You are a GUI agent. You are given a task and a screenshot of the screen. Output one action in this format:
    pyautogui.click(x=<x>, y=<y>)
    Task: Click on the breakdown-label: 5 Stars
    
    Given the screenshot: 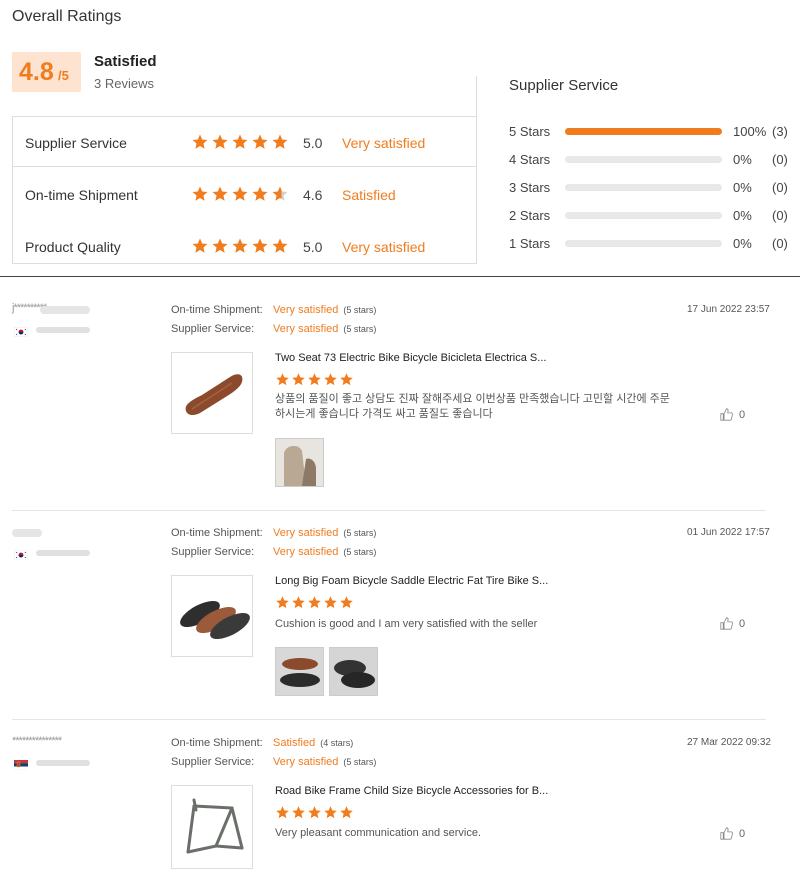 What is the action you would take?
    pyautogui.click(x=530, y=131)
    